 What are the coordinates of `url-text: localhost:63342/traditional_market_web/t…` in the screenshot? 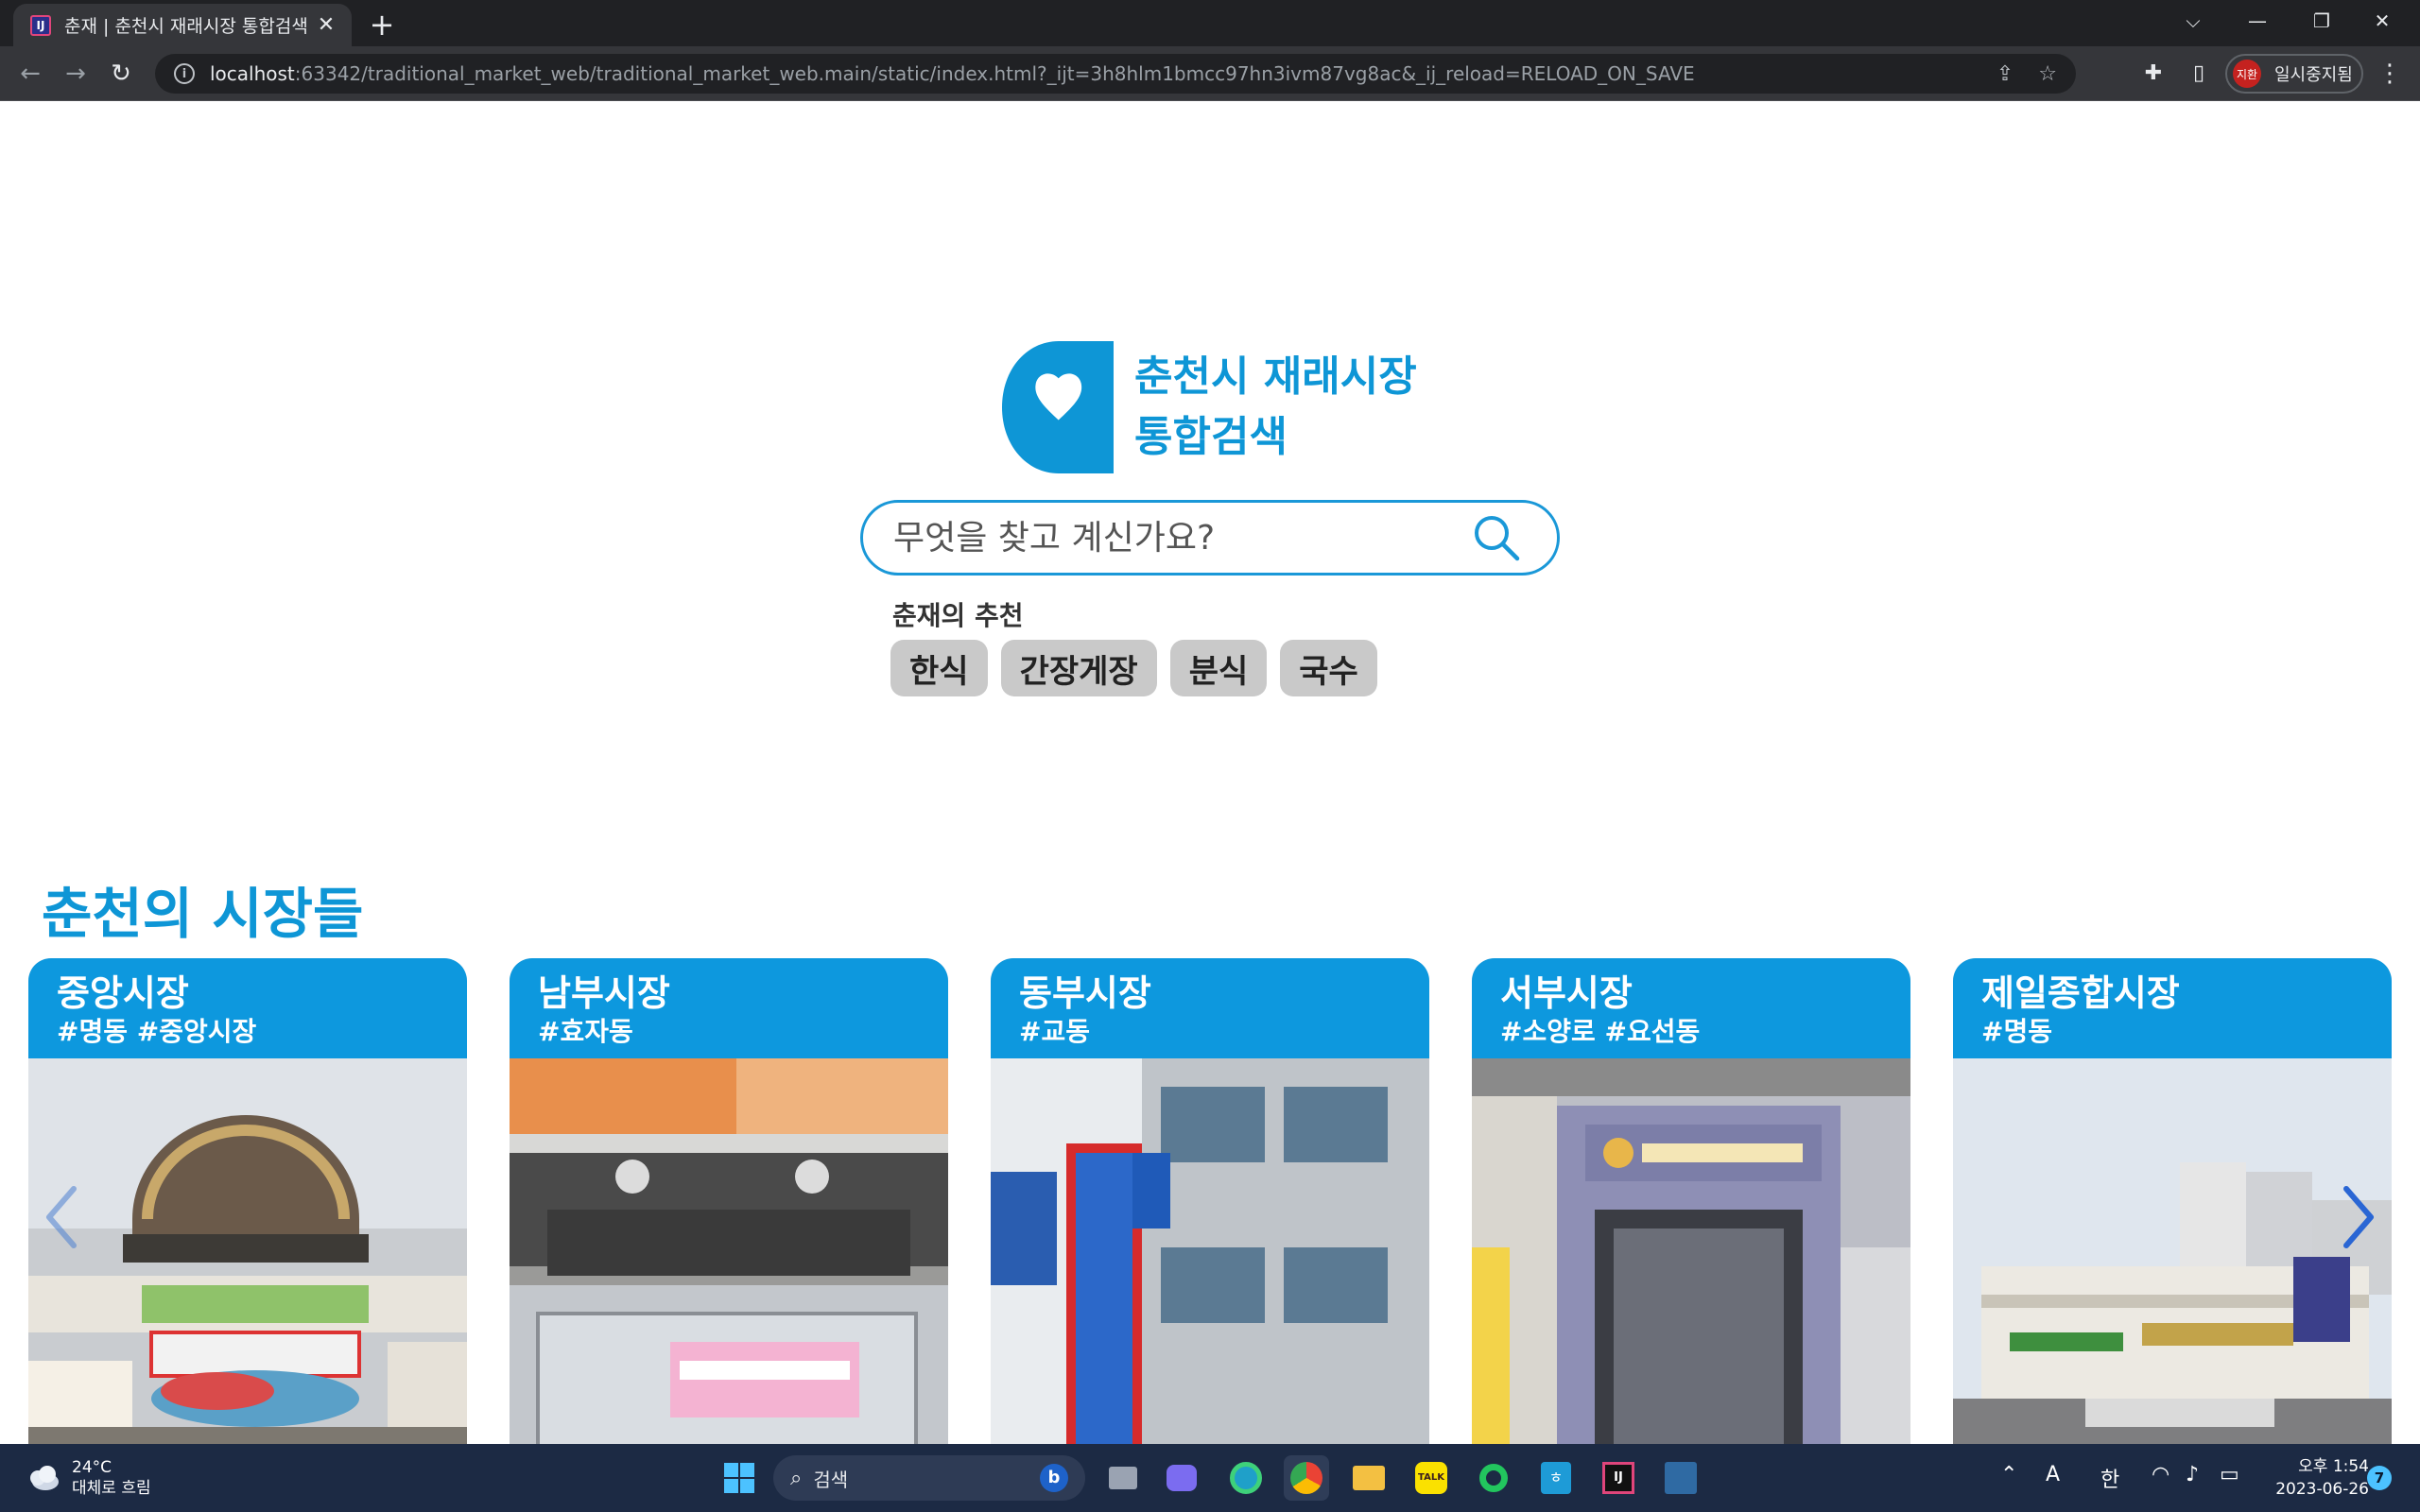 It's located at (1091, 73).